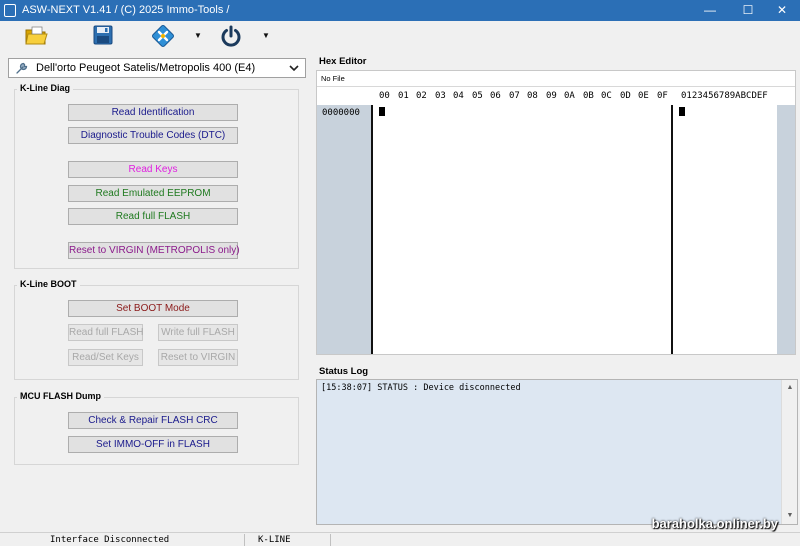 The image size is (800, 546). I want to click on protocol-status: K-LINE, so click(274, 540).